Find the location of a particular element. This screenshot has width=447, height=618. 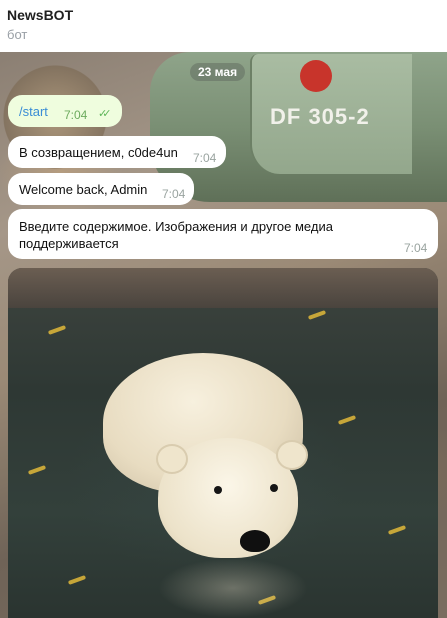

date-separator: 23 мая is located at coordinates (218, 72).